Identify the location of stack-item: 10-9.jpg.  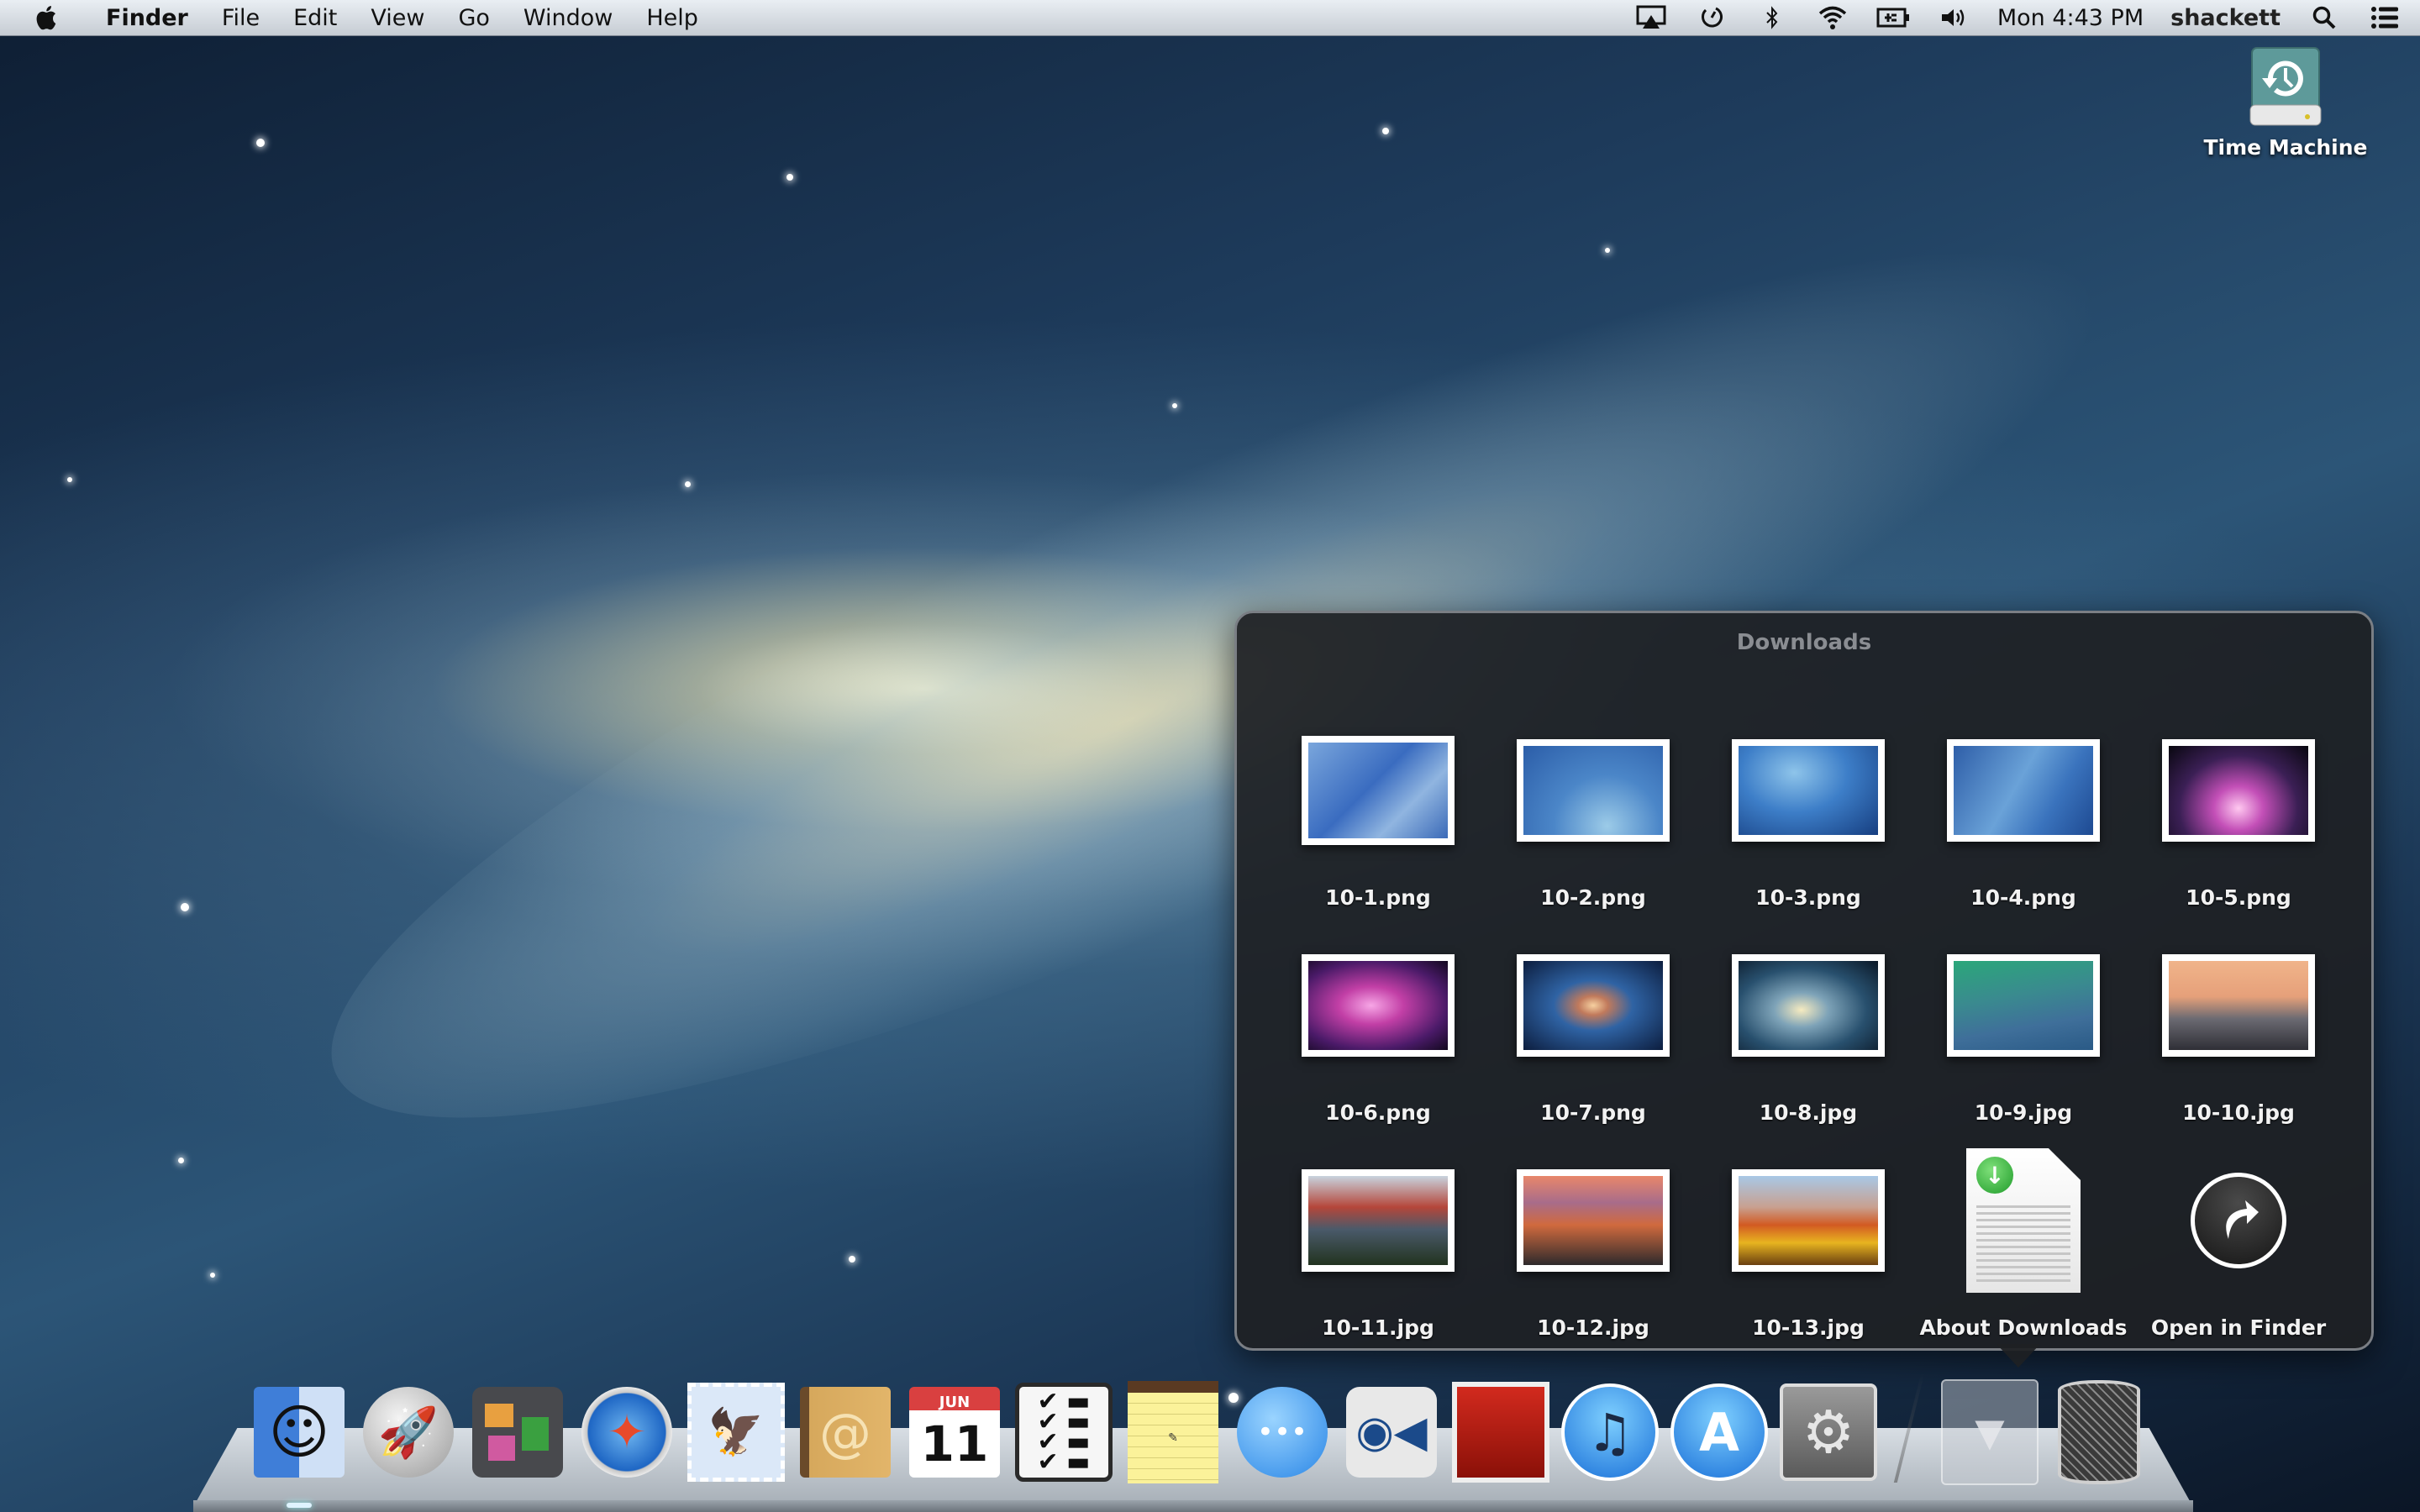
(2024, 1023).